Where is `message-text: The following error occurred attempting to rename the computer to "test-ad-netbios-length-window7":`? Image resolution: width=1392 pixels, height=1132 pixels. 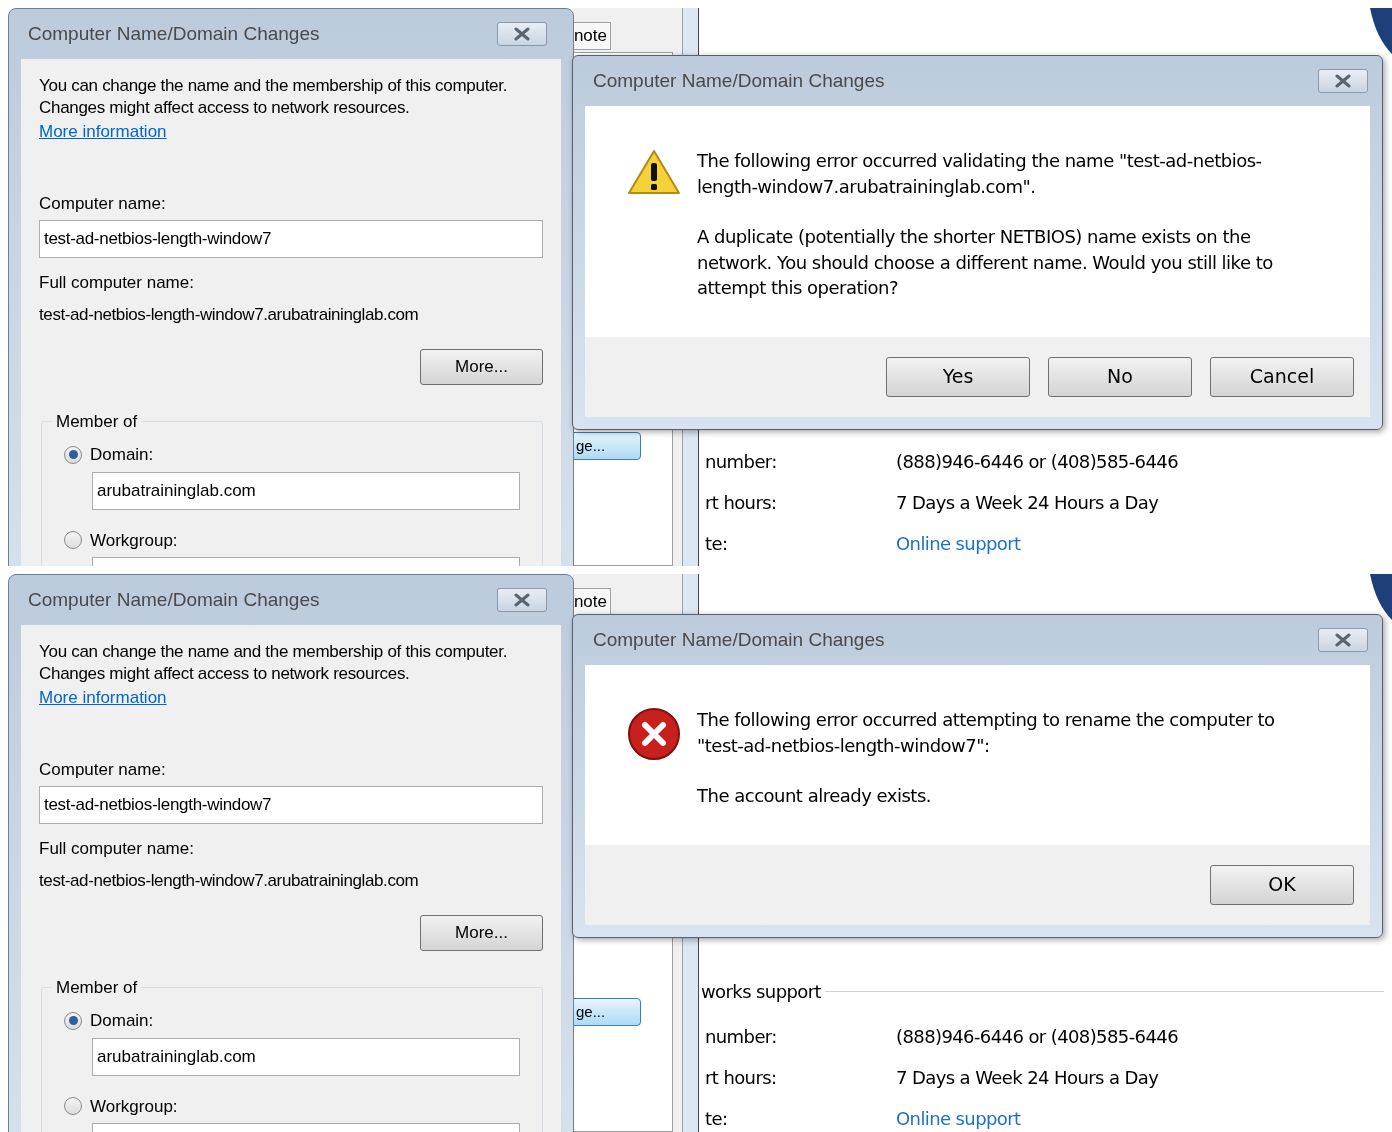 message-text: The following error occurred attempting to rename the computer to "test-ad-netbios-length-window7": is located at coordinates (986, 733).